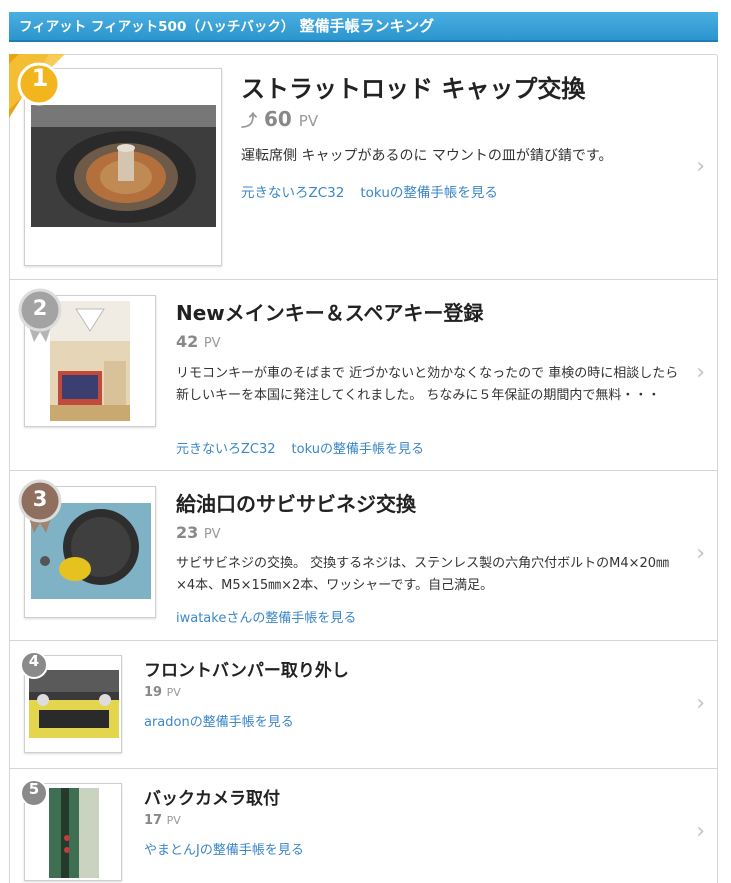 The width and height of the screenshot is (731, 883). Describe the element at coordinates (296, 502) in the screenshot. I see `item-title: 給油口のサビサビネジ交換` at that location.